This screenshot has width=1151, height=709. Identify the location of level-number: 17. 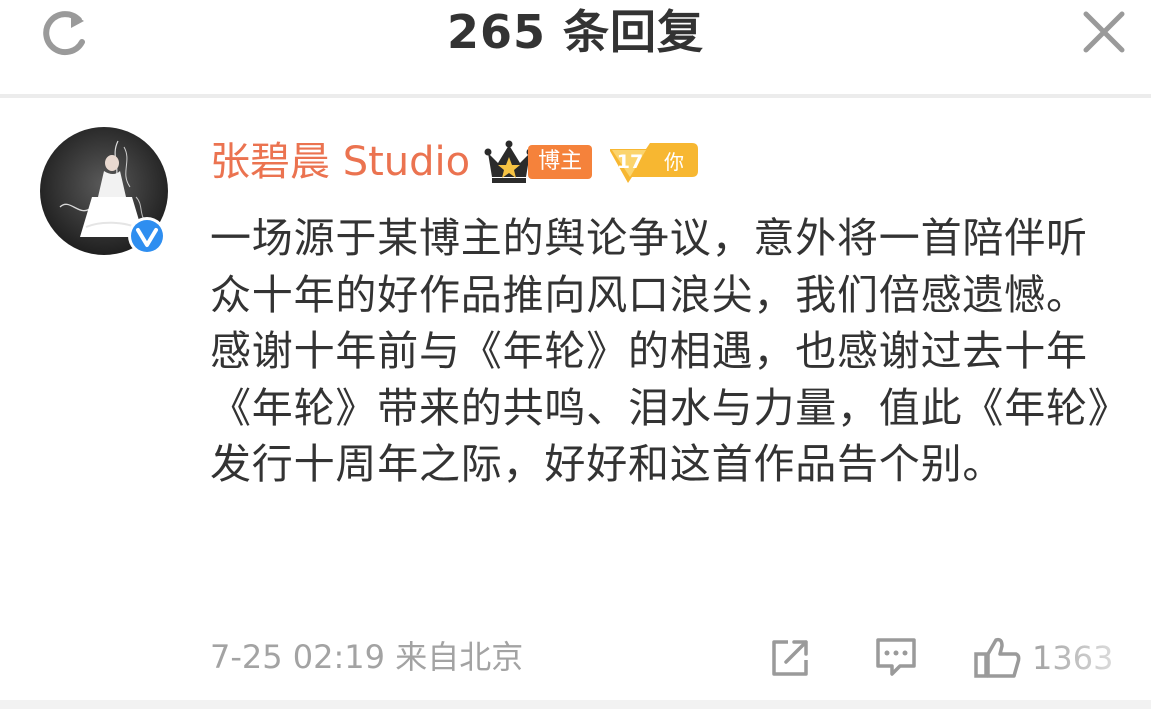
(630, 162).